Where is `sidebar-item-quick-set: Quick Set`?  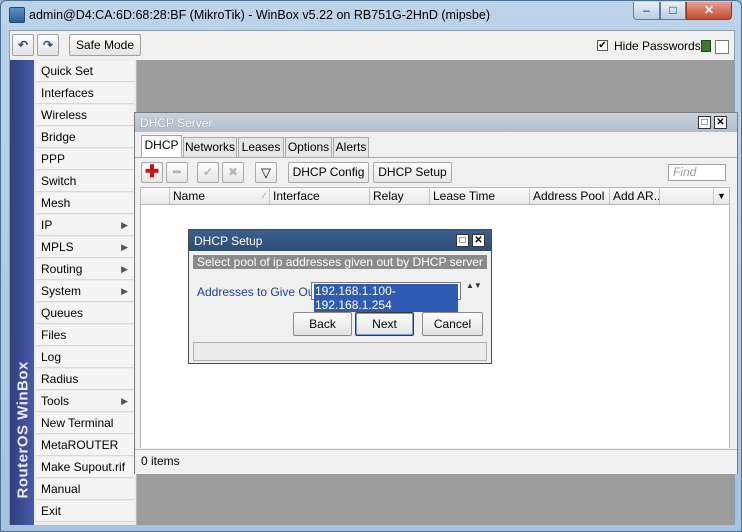 sidebar-item-quick-set: Quick Set is located at coordinates (85, 71).